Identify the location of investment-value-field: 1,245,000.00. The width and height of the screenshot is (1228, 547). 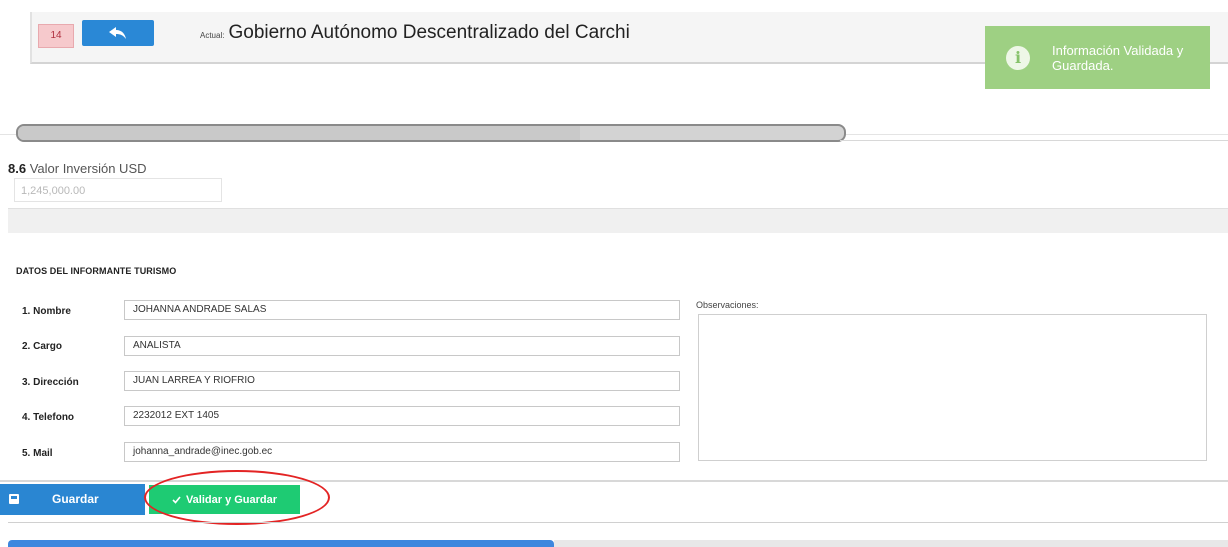
(118, 190).